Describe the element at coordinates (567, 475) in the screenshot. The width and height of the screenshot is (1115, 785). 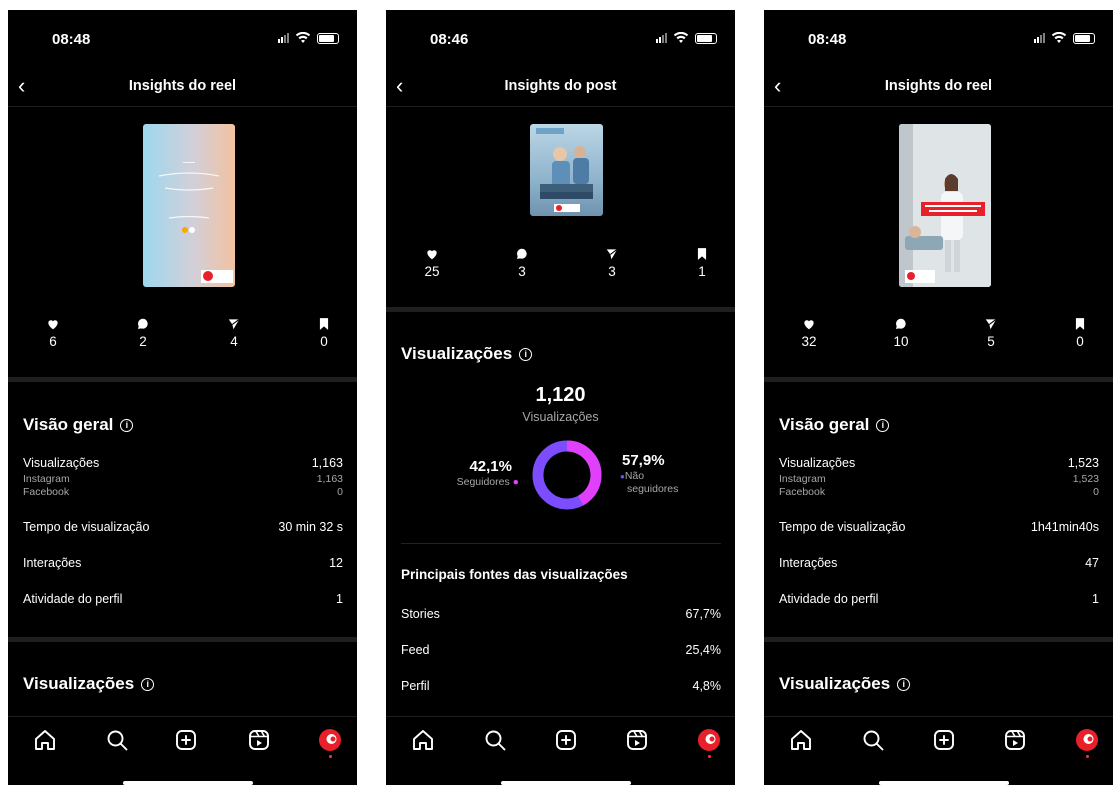
I see `followers-donut-chart` at that location.